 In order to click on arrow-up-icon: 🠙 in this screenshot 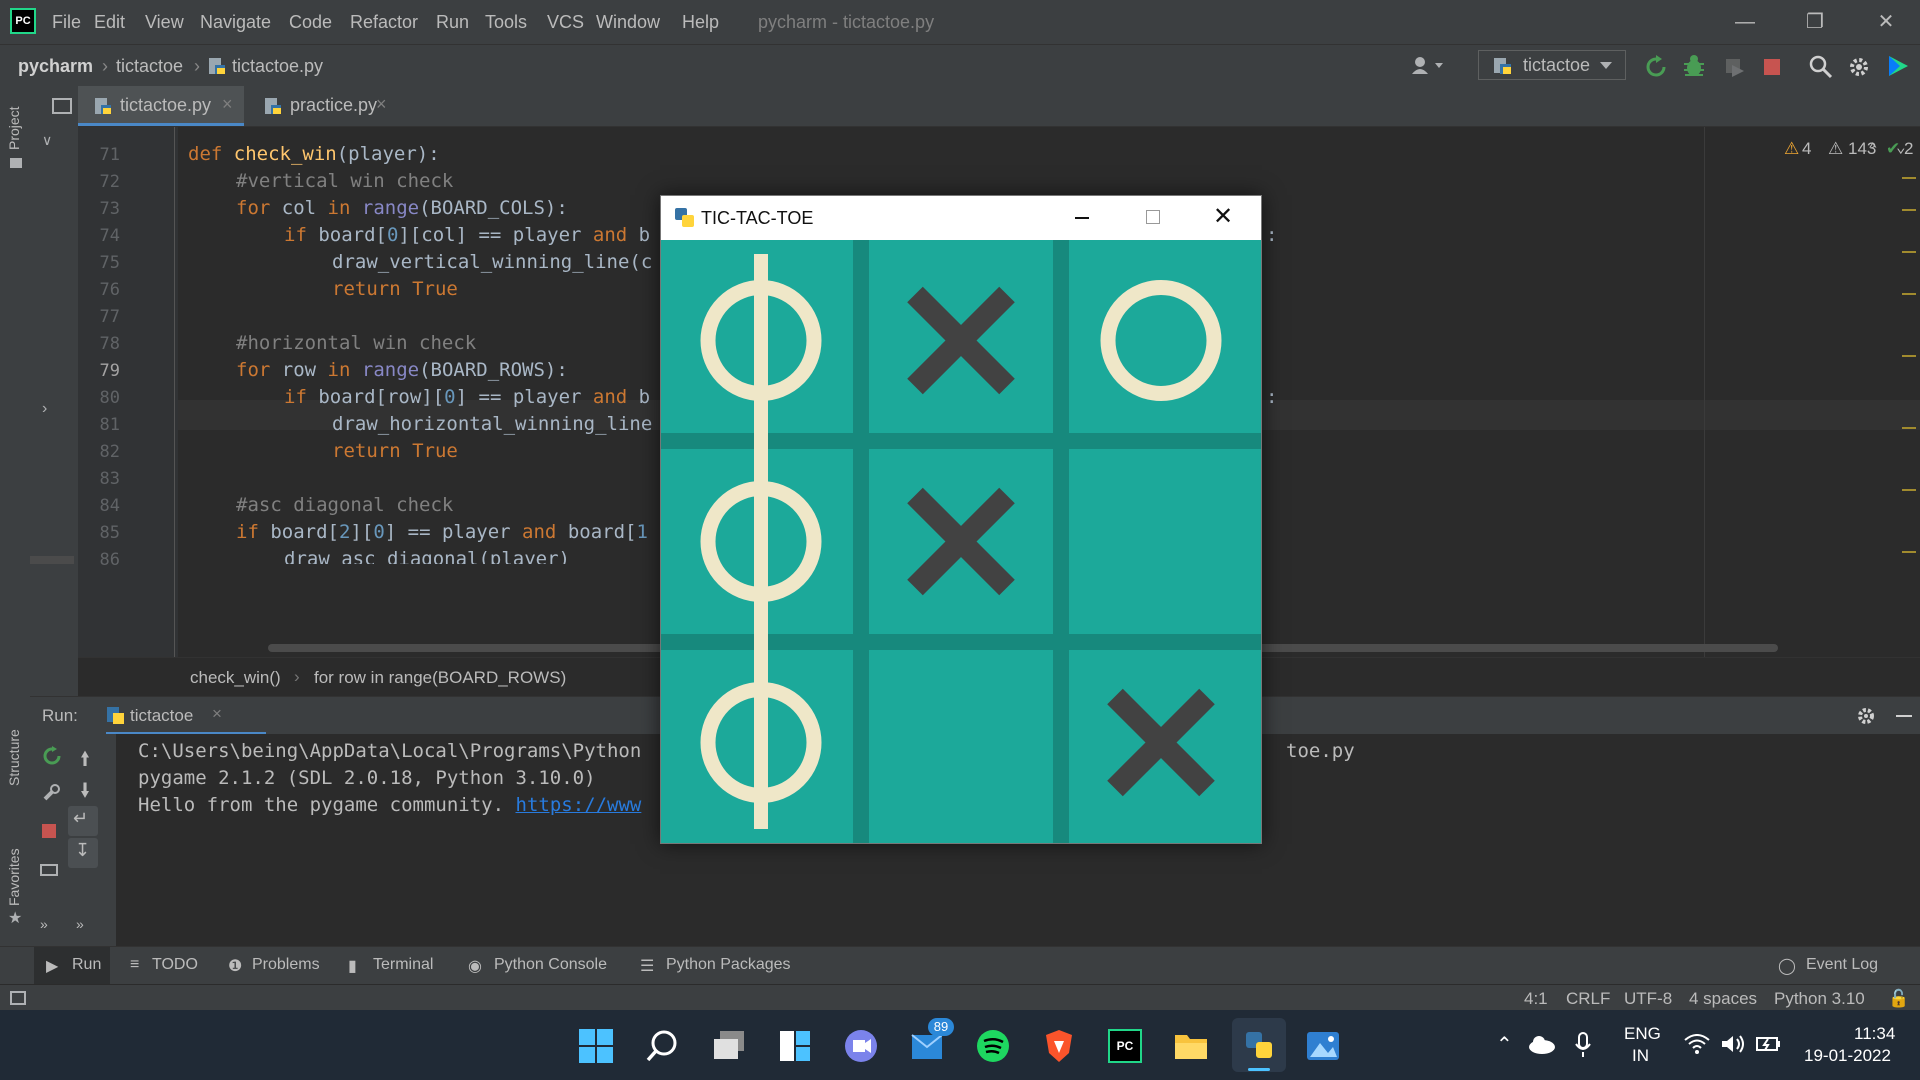, I will do `click(85, 761)`.